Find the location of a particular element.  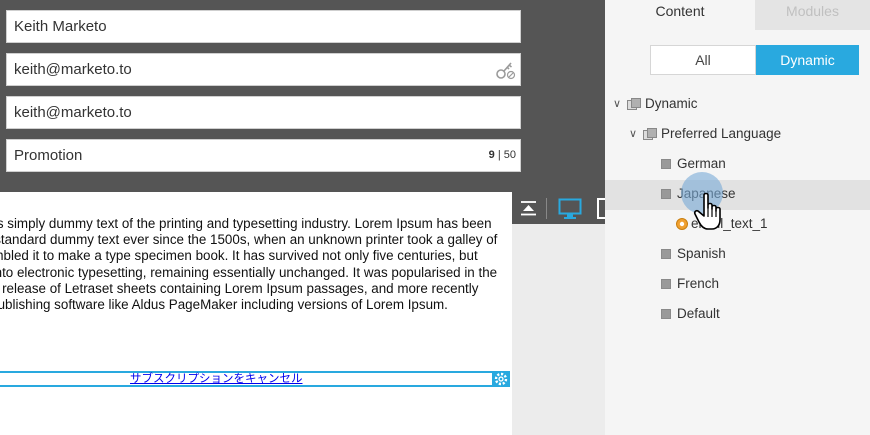

module-gear-icon is located at coordinates (682, 224).